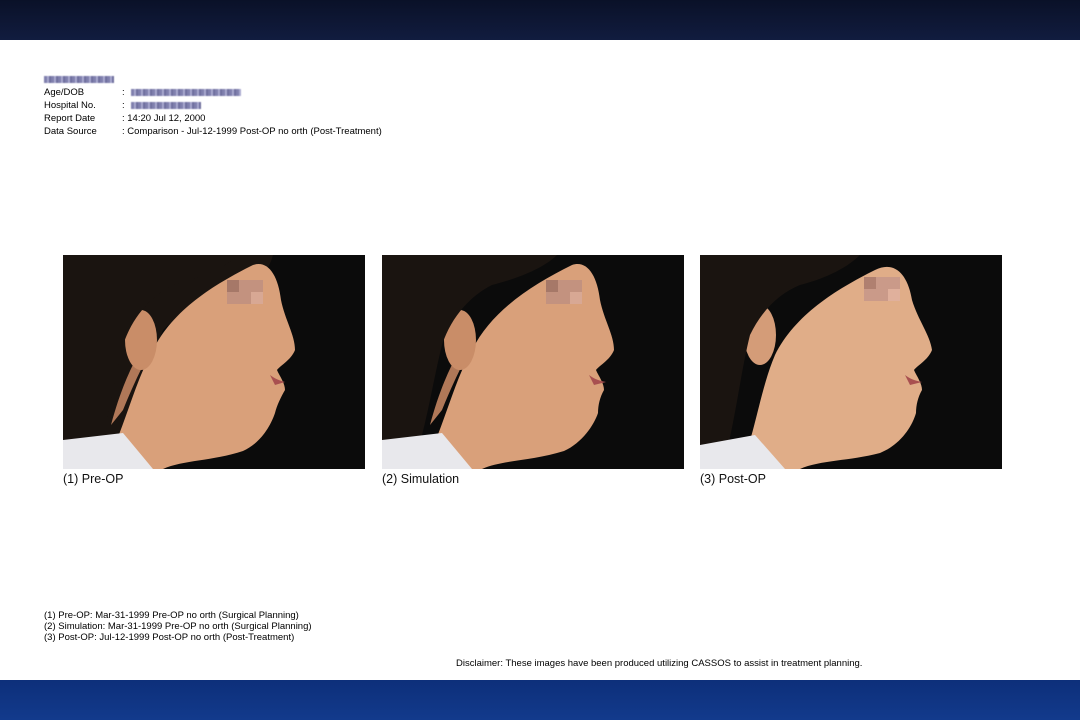  I want to click on post-op-caption: (3) Post-OP, so click(733, 479).